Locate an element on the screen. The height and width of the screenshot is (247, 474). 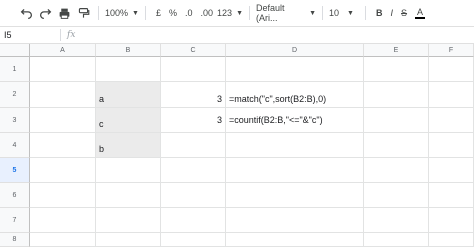
select-all-corner is located at coordinates (15, 50).